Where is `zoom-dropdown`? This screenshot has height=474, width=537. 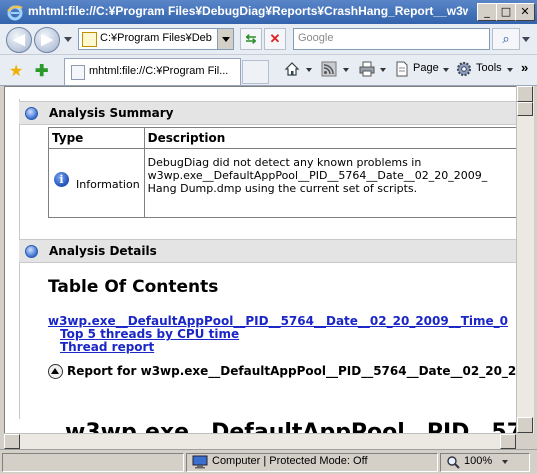
zoom-dropdown is located at coordinates (505, 462).